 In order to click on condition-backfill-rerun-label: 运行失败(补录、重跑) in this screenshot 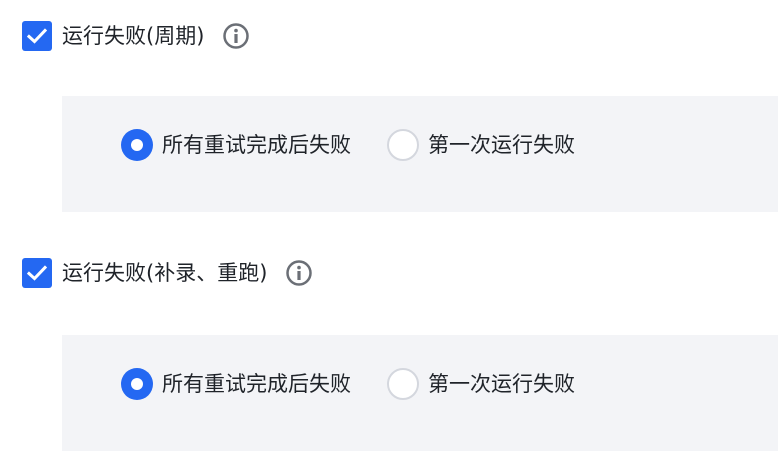, I will do `click(165, 273)`.